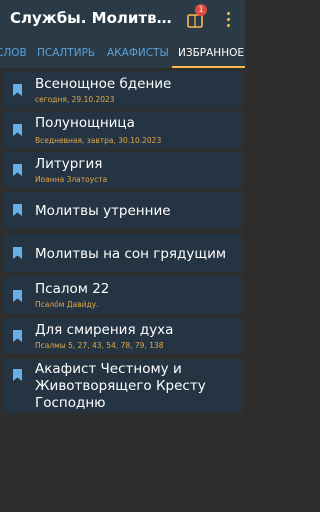 The width and height of the screenshot is (320, 512). What do you see at coordinates (208, 67) in the screenshot?
I see `active-tab-indicator` at bounding box center [208, 67].